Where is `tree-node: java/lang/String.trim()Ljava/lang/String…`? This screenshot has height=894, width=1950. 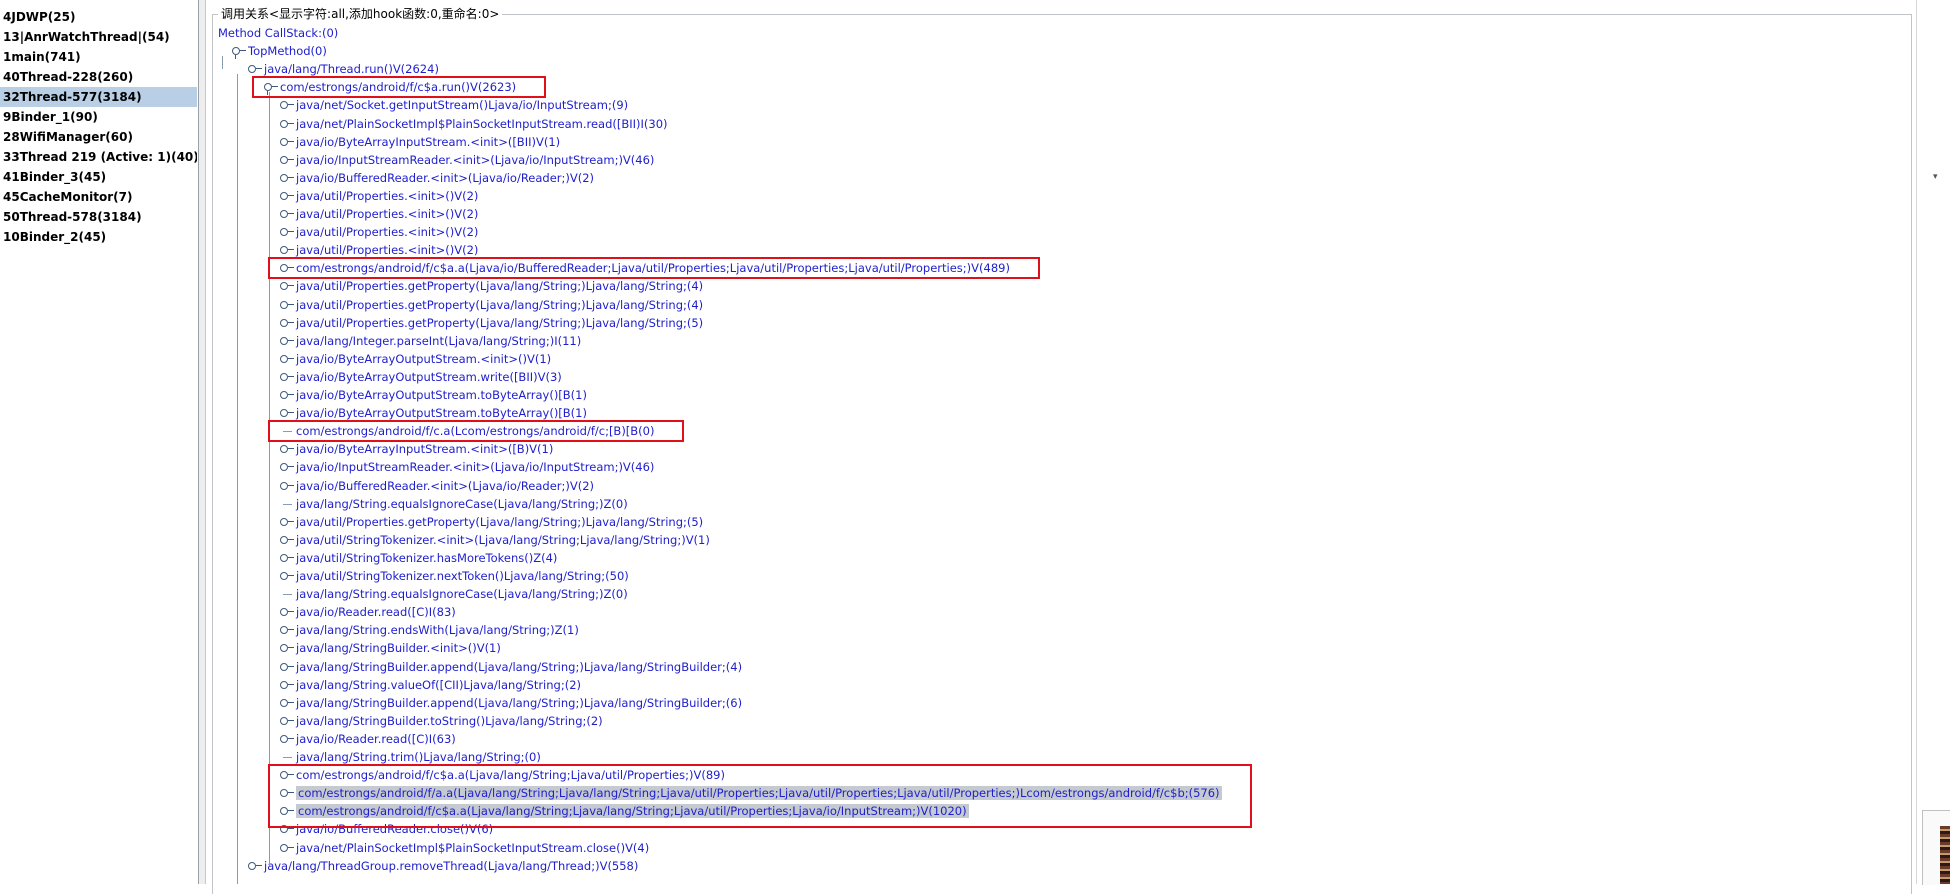
tree-node: java/lang/String.trim()Ljava/lang/String… is located at coordinates (410, 757).